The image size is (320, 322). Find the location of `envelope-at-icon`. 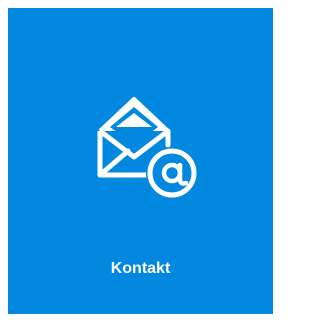

envelope-at-icon is located at coordinates (147, 148).